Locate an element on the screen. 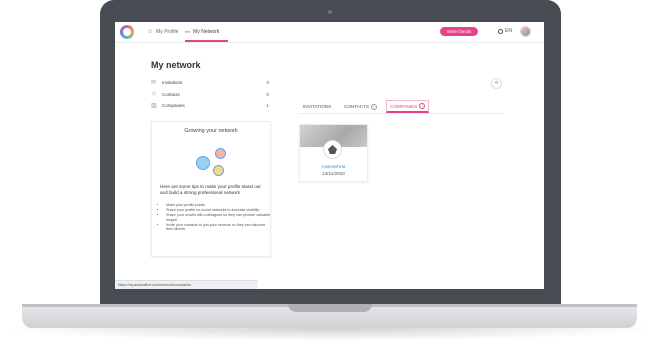 This screenshot has width=659, height=341. app-logo-icon is located at coordinates (127, 32).